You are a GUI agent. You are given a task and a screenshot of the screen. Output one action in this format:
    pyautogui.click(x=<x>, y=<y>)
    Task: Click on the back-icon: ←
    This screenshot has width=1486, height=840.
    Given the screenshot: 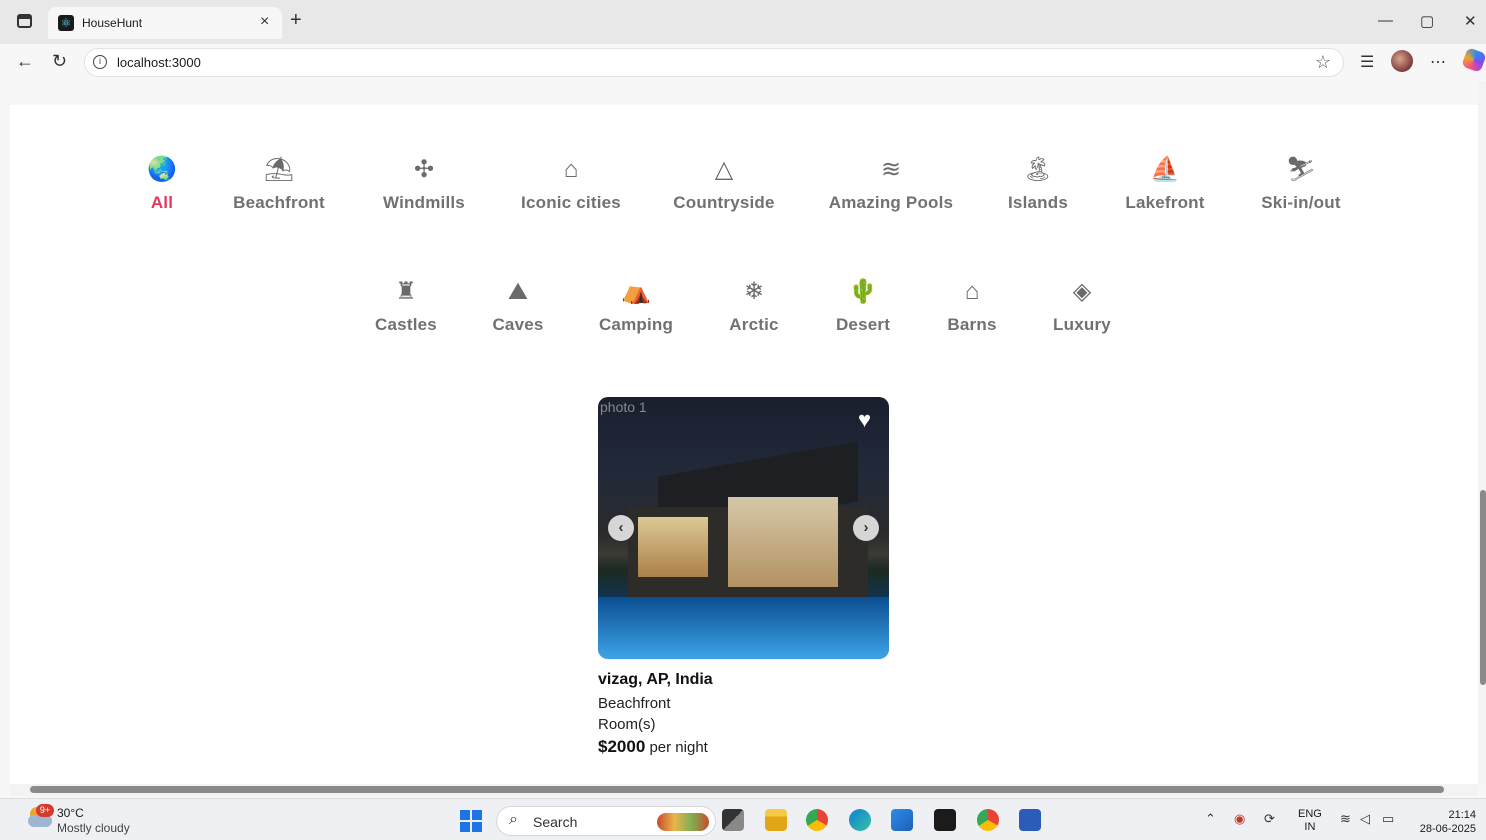 What is the action you would take?
    pyautogui.click(x=25, y=61)
    